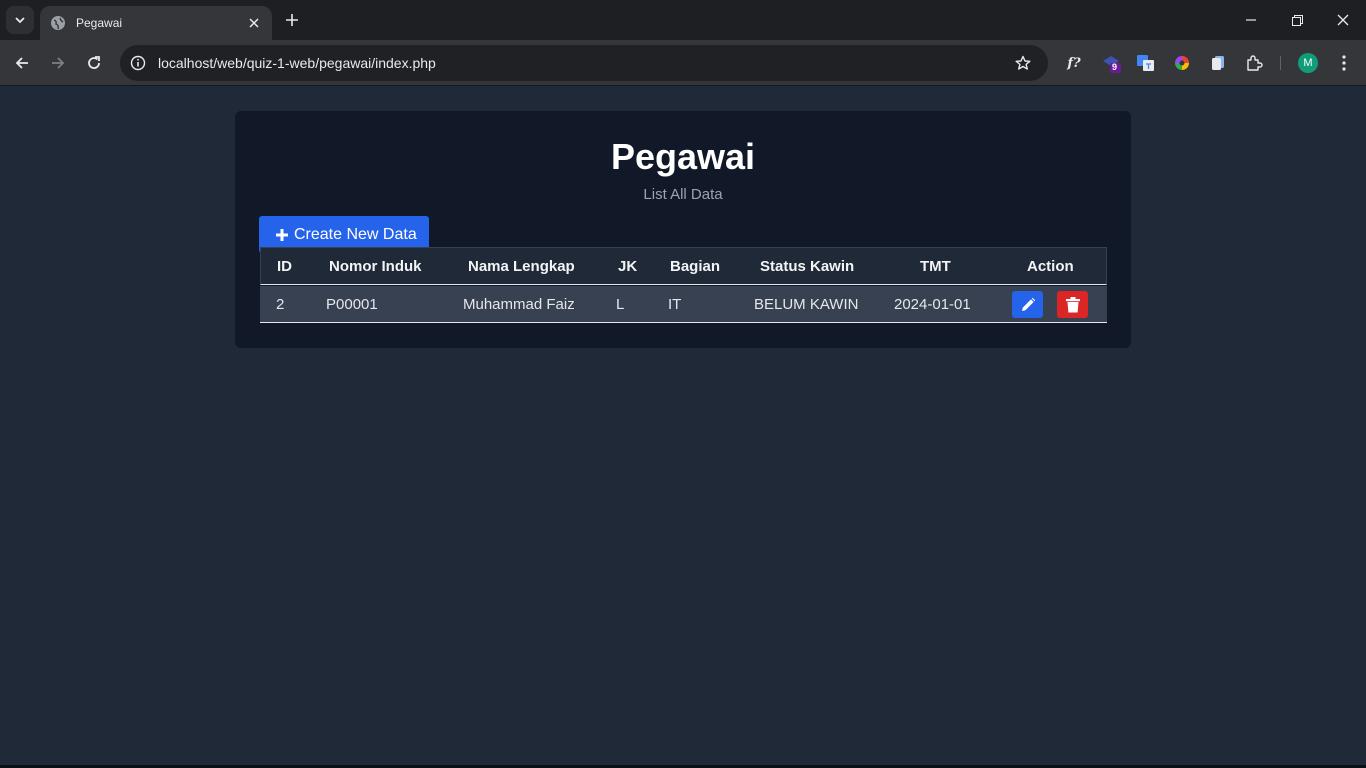 This screenshot has width=1366, height=768. Describe the element at coordinates (1182, 63) in the screenshot. I see `color-wheel-extension-icon` at that location.